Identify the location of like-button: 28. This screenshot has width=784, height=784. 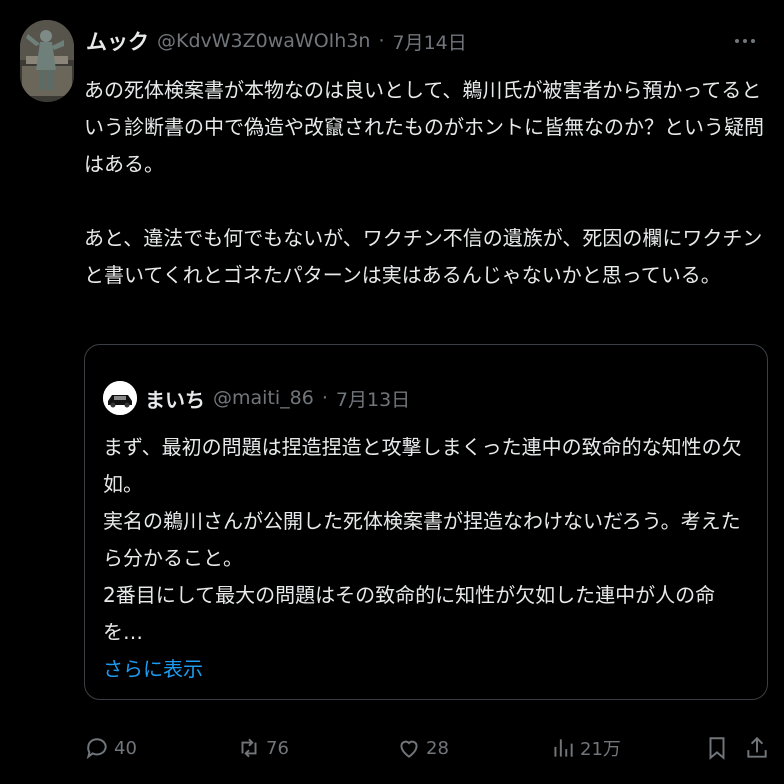
(422, 748).